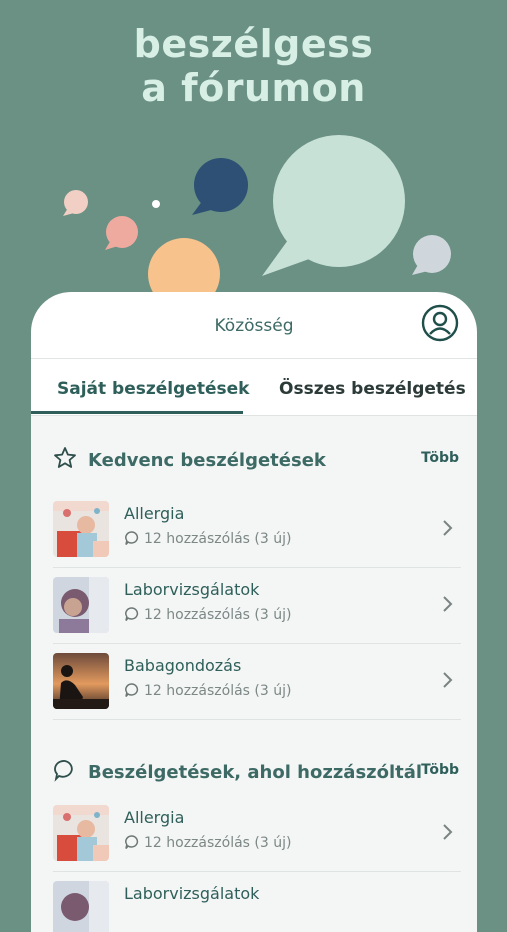 The height and width of the screenshot is (932, 507). I want to click on list-item: Laborvizsgálatok, so click(257, 902).